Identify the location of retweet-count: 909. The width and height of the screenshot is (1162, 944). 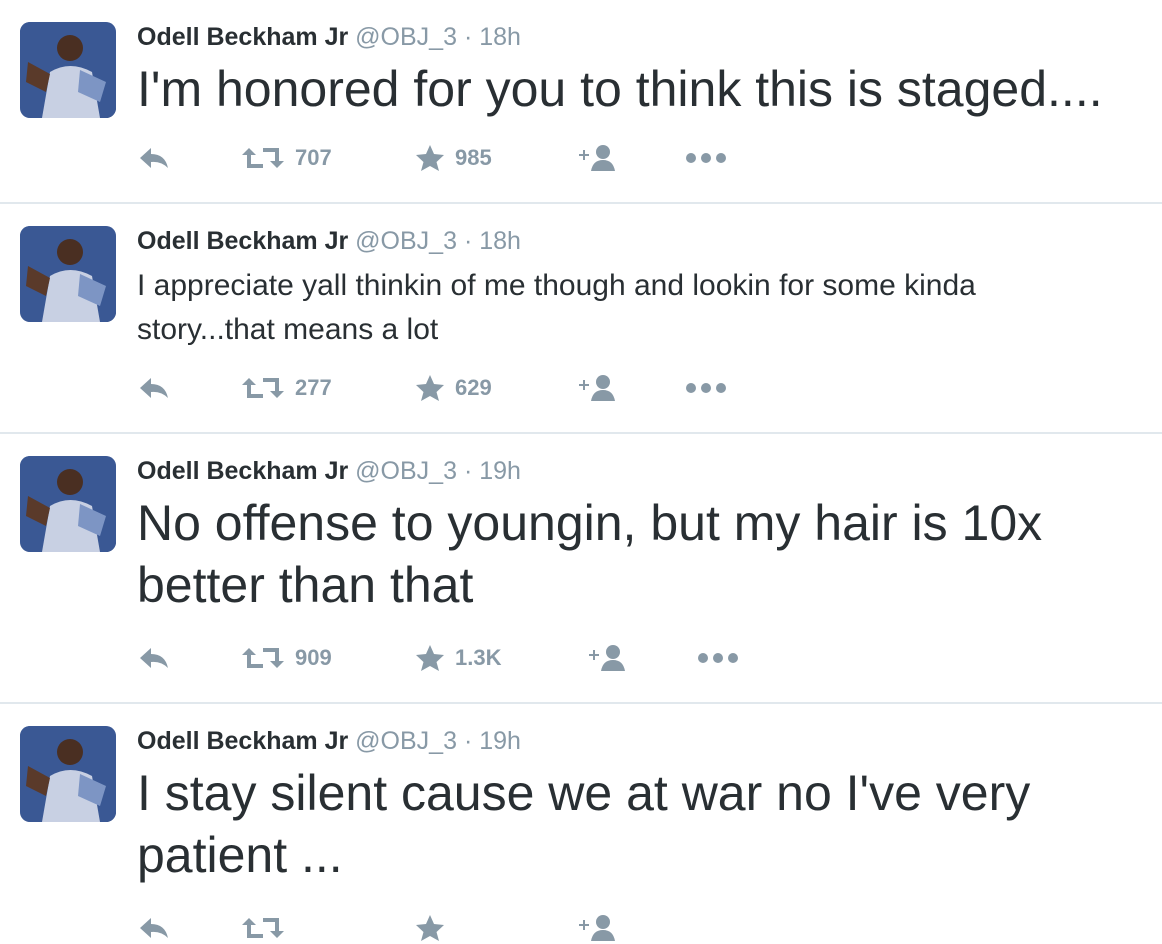
(313, 657).